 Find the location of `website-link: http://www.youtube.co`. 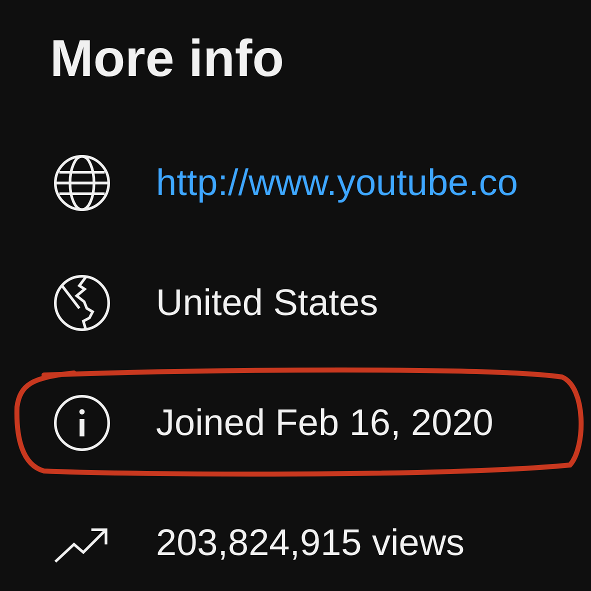

website-link: http://www.youtube.co is located at coordinates (337, 183).